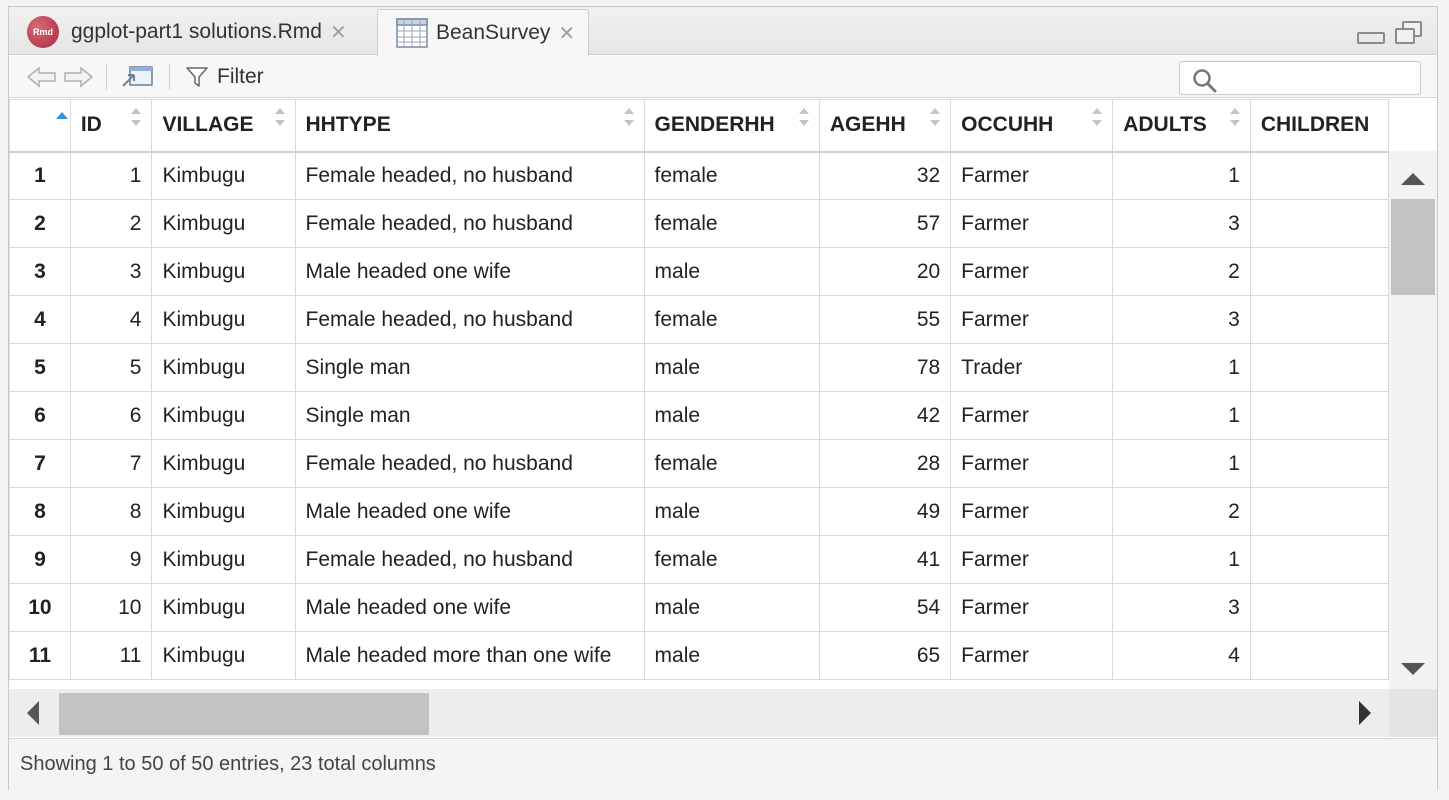  Describe the element at coordinates (1319, 126) in the screenshot. I see `column-header-children: CHILDREN` at that location.